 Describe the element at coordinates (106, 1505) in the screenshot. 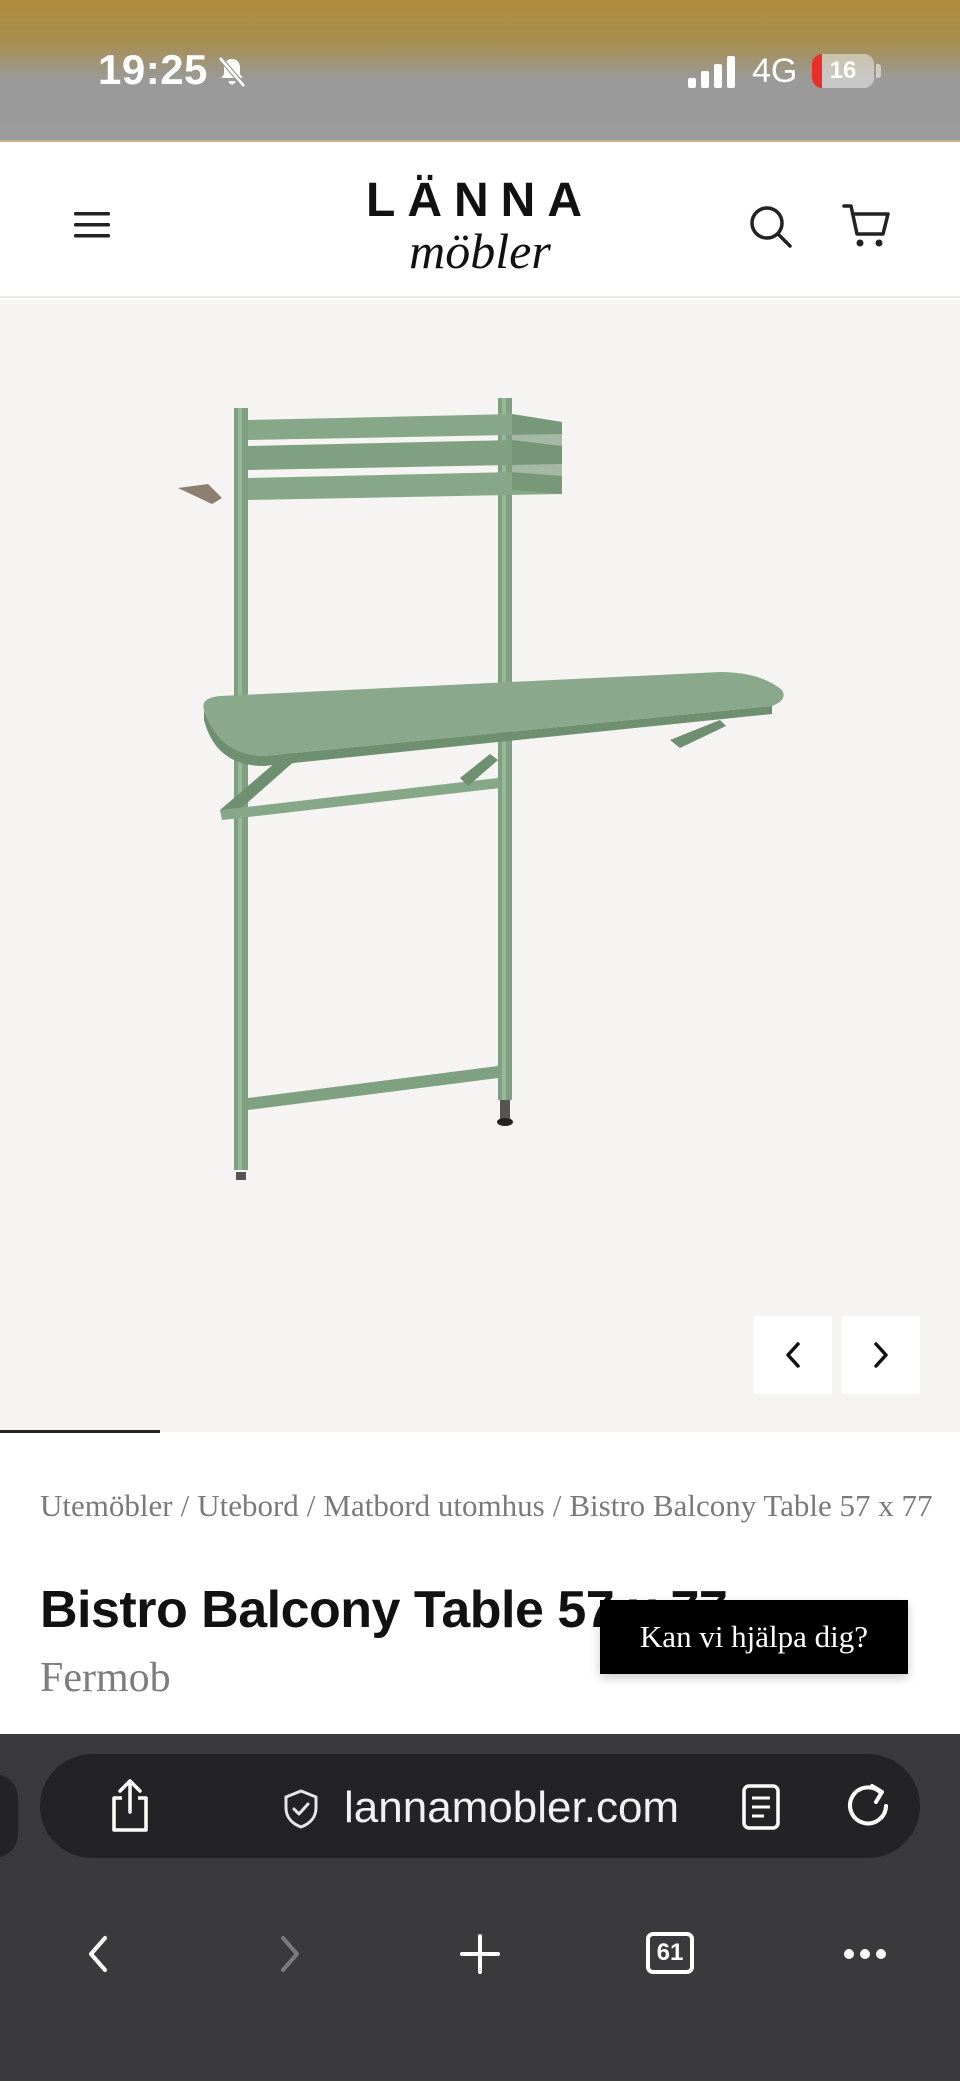

I see `breadcrumb-item-utemobler: Utemöbler` at that location.